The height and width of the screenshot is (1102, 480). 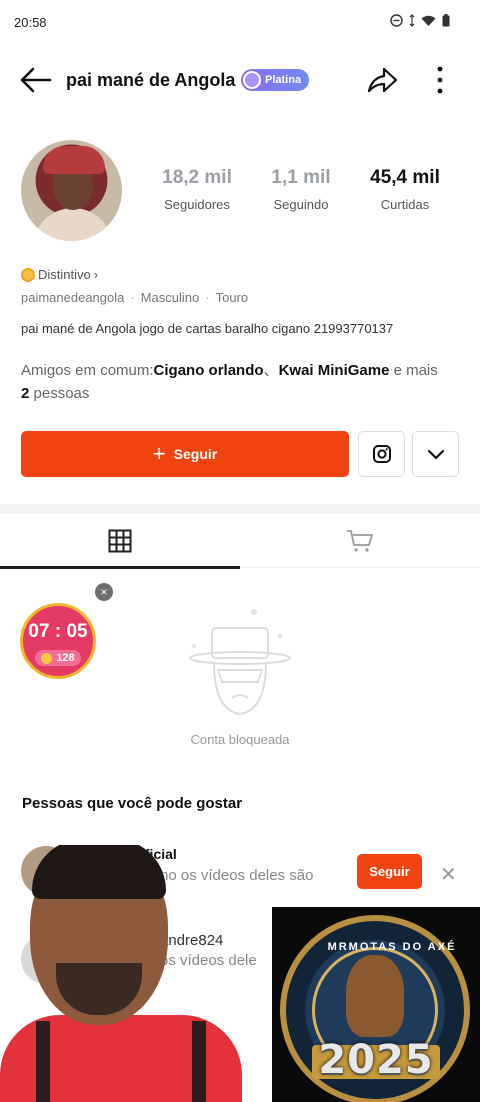 I want to click on timer-coin-count: 128, so click(x=65, y=658).